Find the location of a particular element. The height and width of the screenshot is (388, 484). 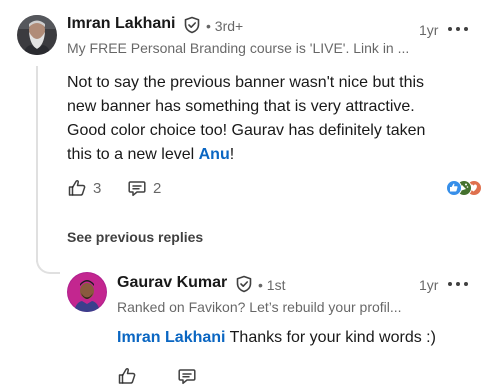

comment-text-line-4: this to a new level Anu! is located at coordinates (150, 155).